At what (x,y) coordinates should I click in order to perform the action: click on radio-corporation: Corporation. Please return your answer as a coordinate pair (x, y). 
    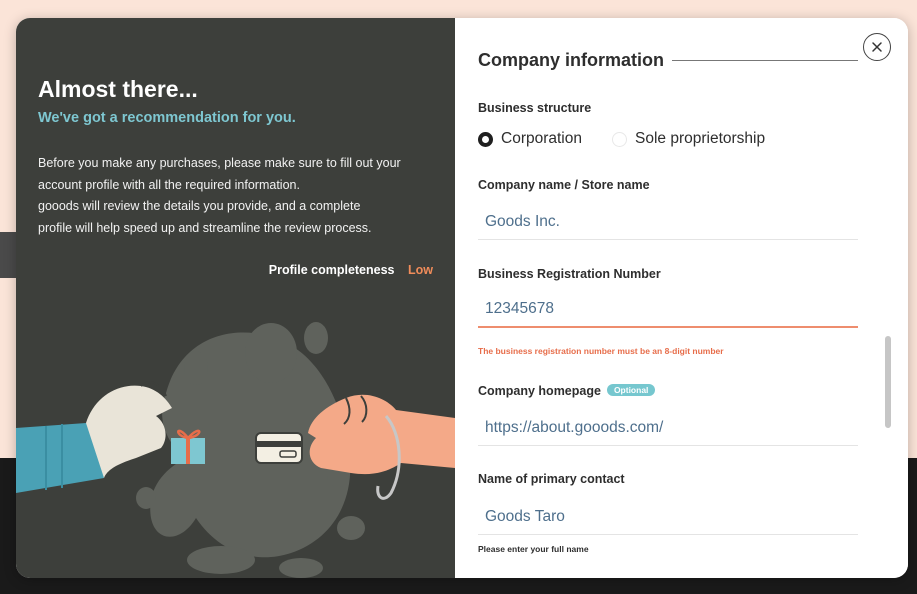
    Looking at the image, I should click on (530, 139).